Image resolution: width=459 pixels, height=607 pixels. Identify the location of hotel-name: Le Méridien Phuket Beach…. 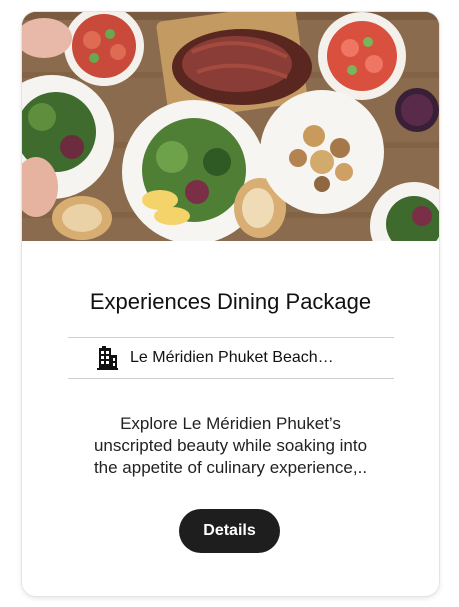
(232, 358).